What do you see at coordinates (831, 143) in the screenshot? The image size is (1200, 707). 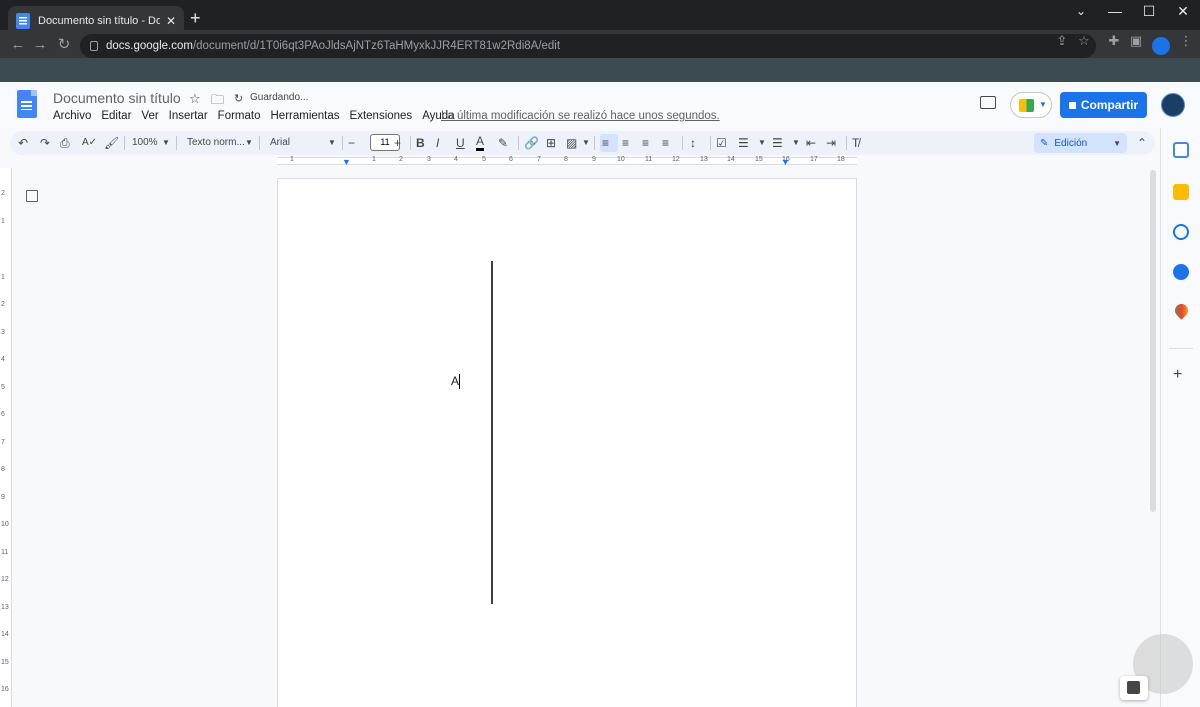 I see `increase-indent-icon: ⇥` at bounding box center [831, 143].